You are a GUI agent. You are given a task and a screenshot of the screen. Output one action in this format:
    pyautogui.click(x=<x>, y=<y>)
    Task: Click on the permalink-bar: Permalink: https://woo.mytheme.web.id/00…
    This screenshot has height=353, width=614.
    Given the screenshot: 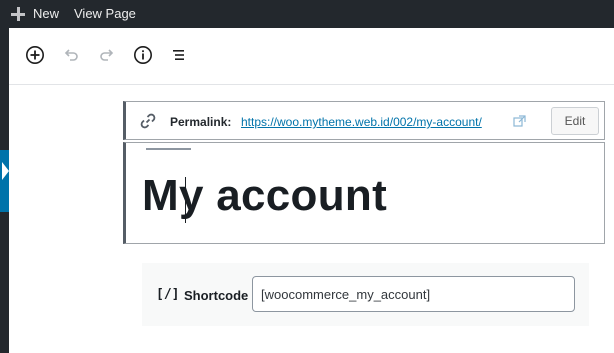 What is the action you would take?
    pyautogui.click(x=364, y=120)
    